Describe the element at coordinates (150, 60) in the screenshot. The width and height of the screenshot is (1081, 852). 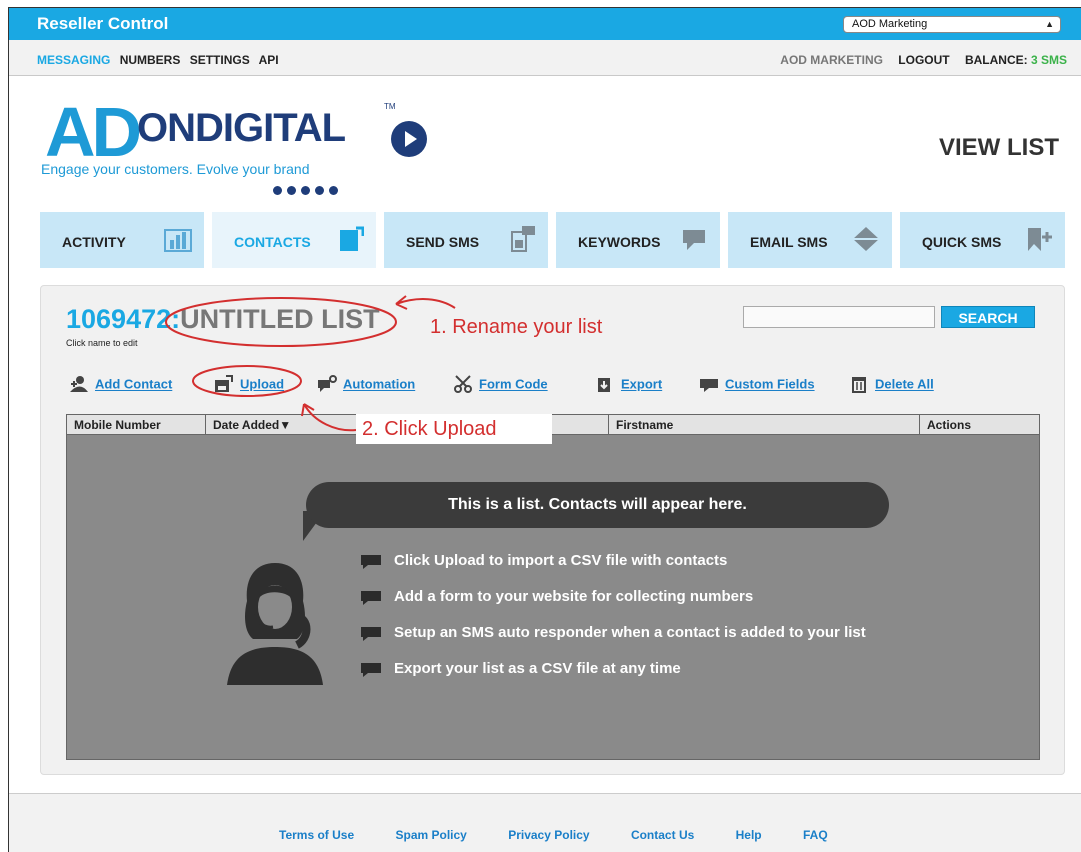
I see `nav-numbers: NUMBERS` at that location.